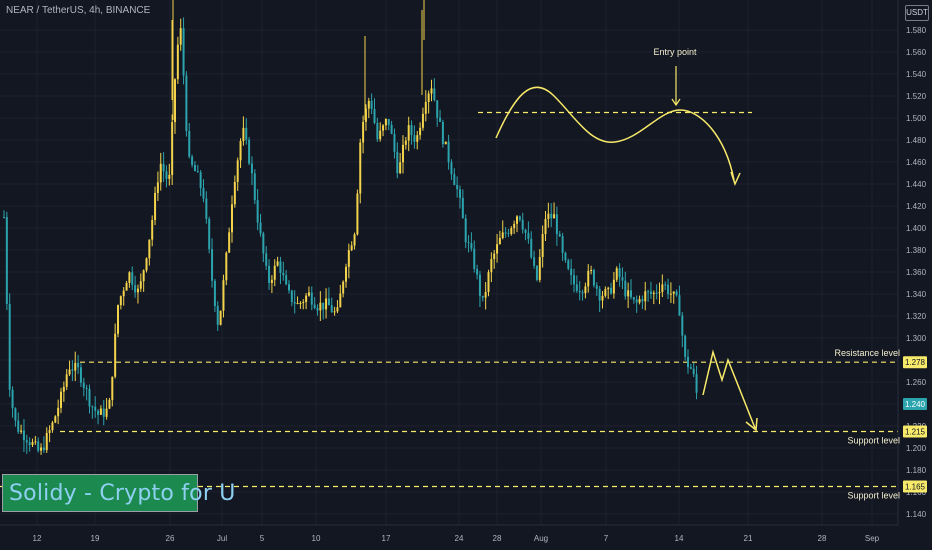  Describe the element at coordinates (386, 538) in the screenshot. I see `time-tick-label: 17` at that location.